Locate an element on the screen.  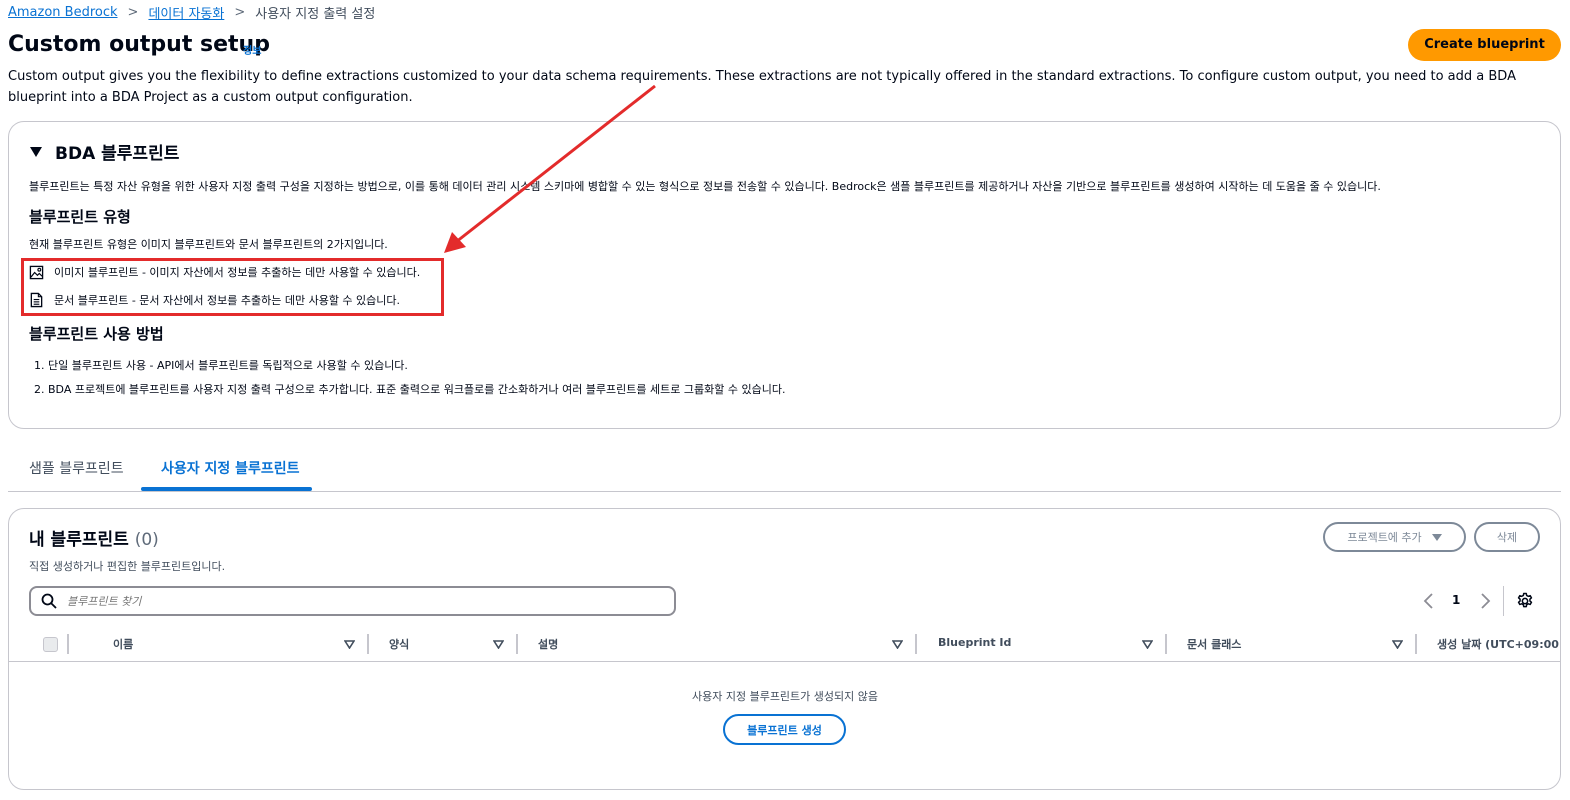
chevron-right-icon is located at coordinates (1485, 601).